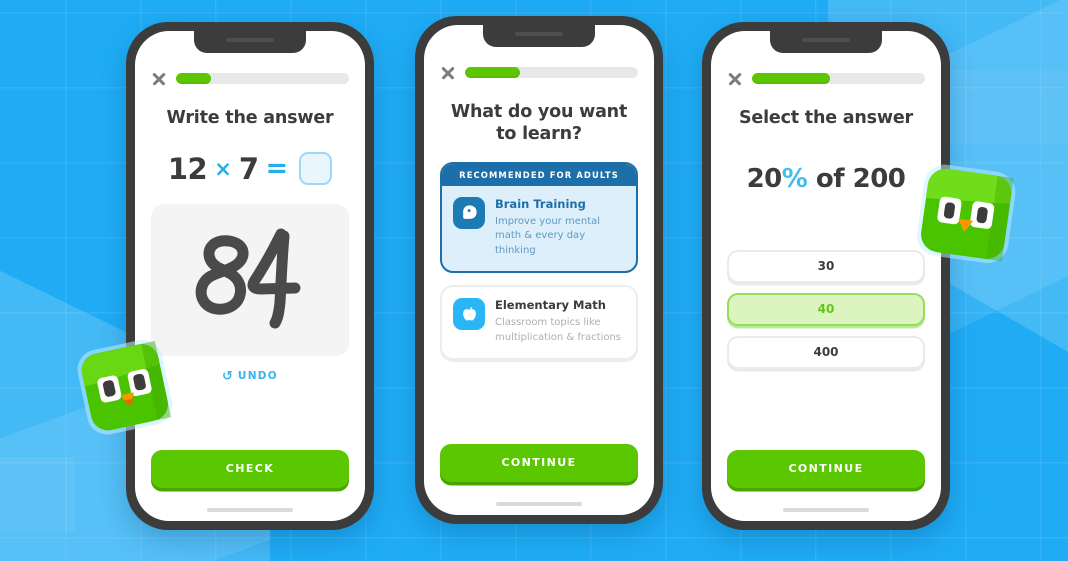  What do you see at coordinates (826, 162) in the screenshot?
I see `question-text: 20% of 200` at bounding box center [826, 162].